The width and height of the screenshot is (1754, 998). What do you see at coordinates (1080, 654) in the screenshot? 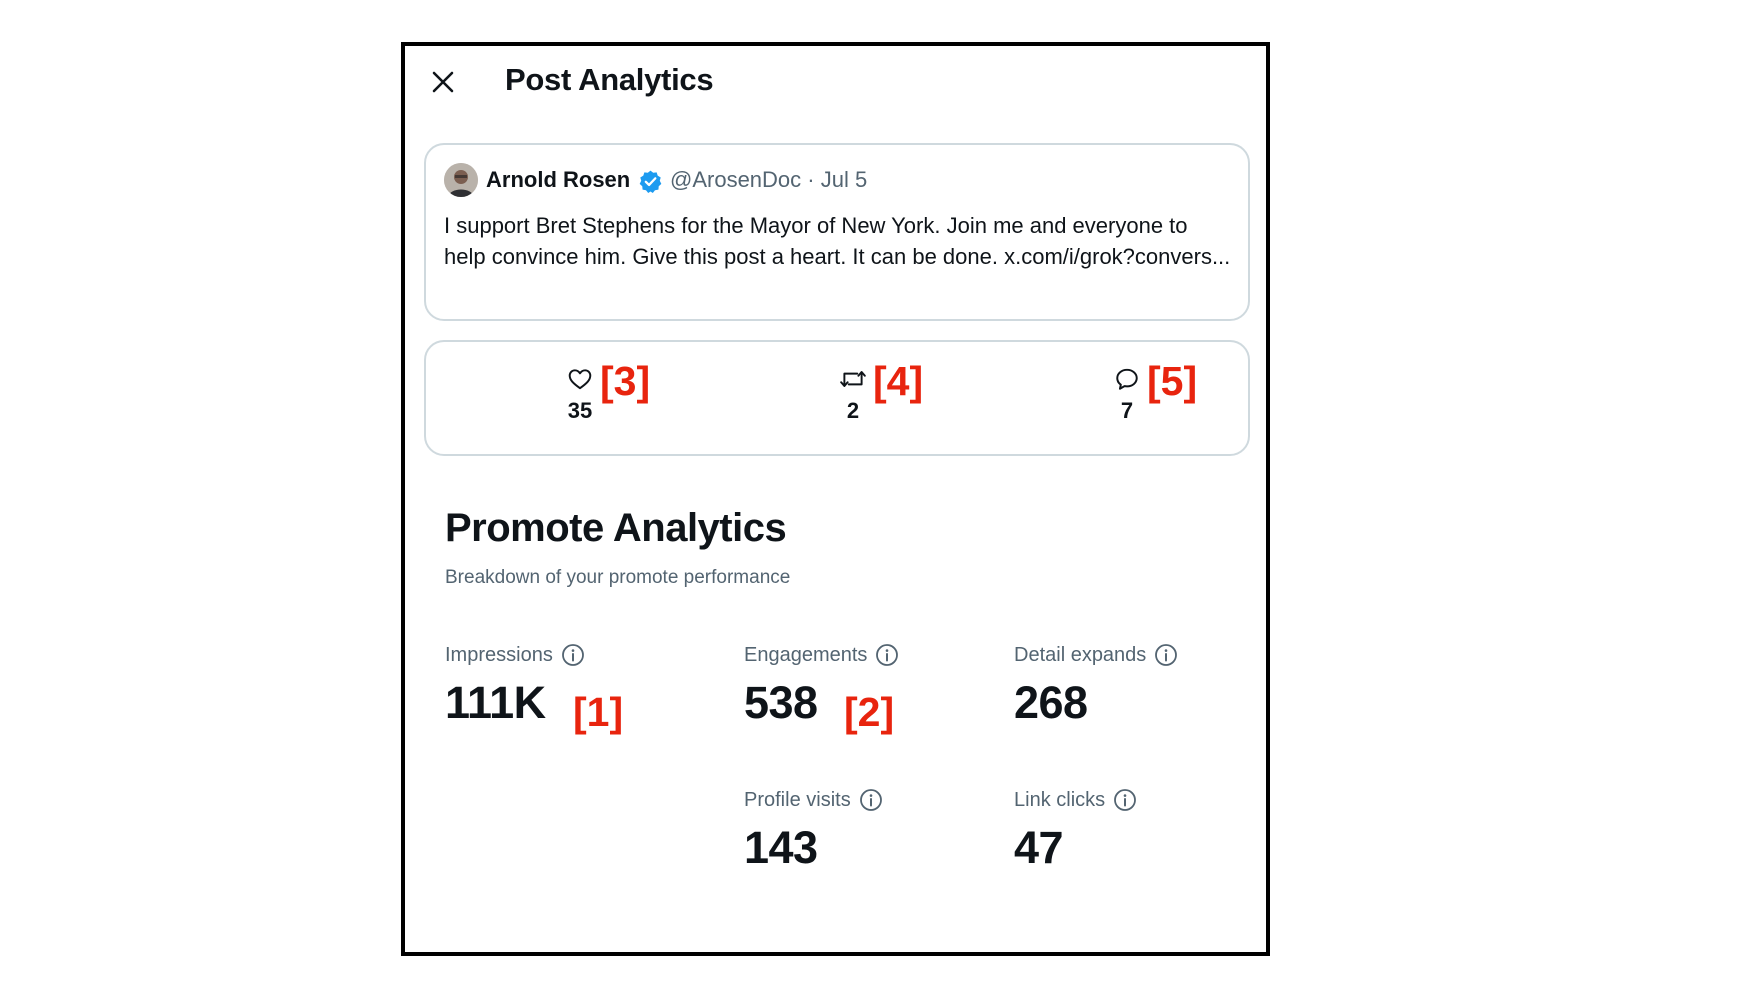
I see `metric-label: Detail expands` at bounding box center [1080, 654].